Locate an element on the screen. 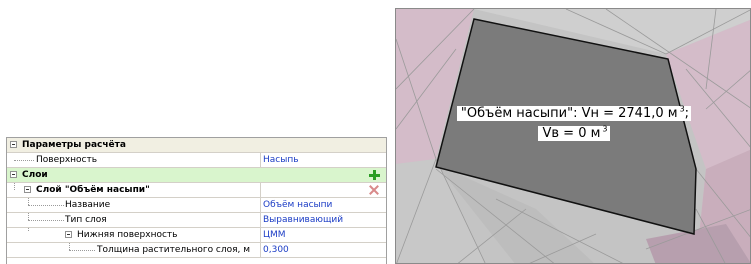  volume-label-line-1: "Объём насыпи": Vн = 2741,0 м 3; is located at coordinates (574, 112).